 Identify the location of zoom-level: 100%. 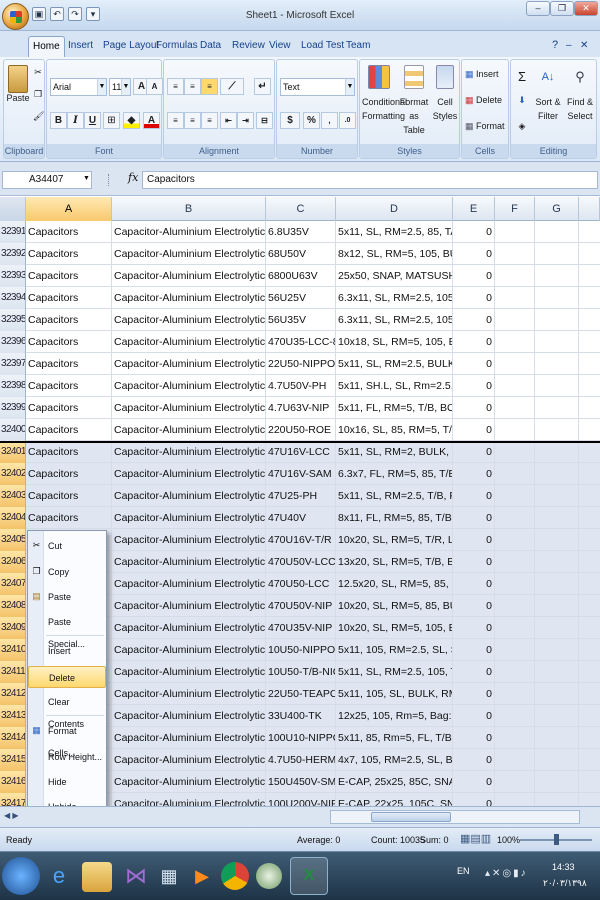
(508, 840).